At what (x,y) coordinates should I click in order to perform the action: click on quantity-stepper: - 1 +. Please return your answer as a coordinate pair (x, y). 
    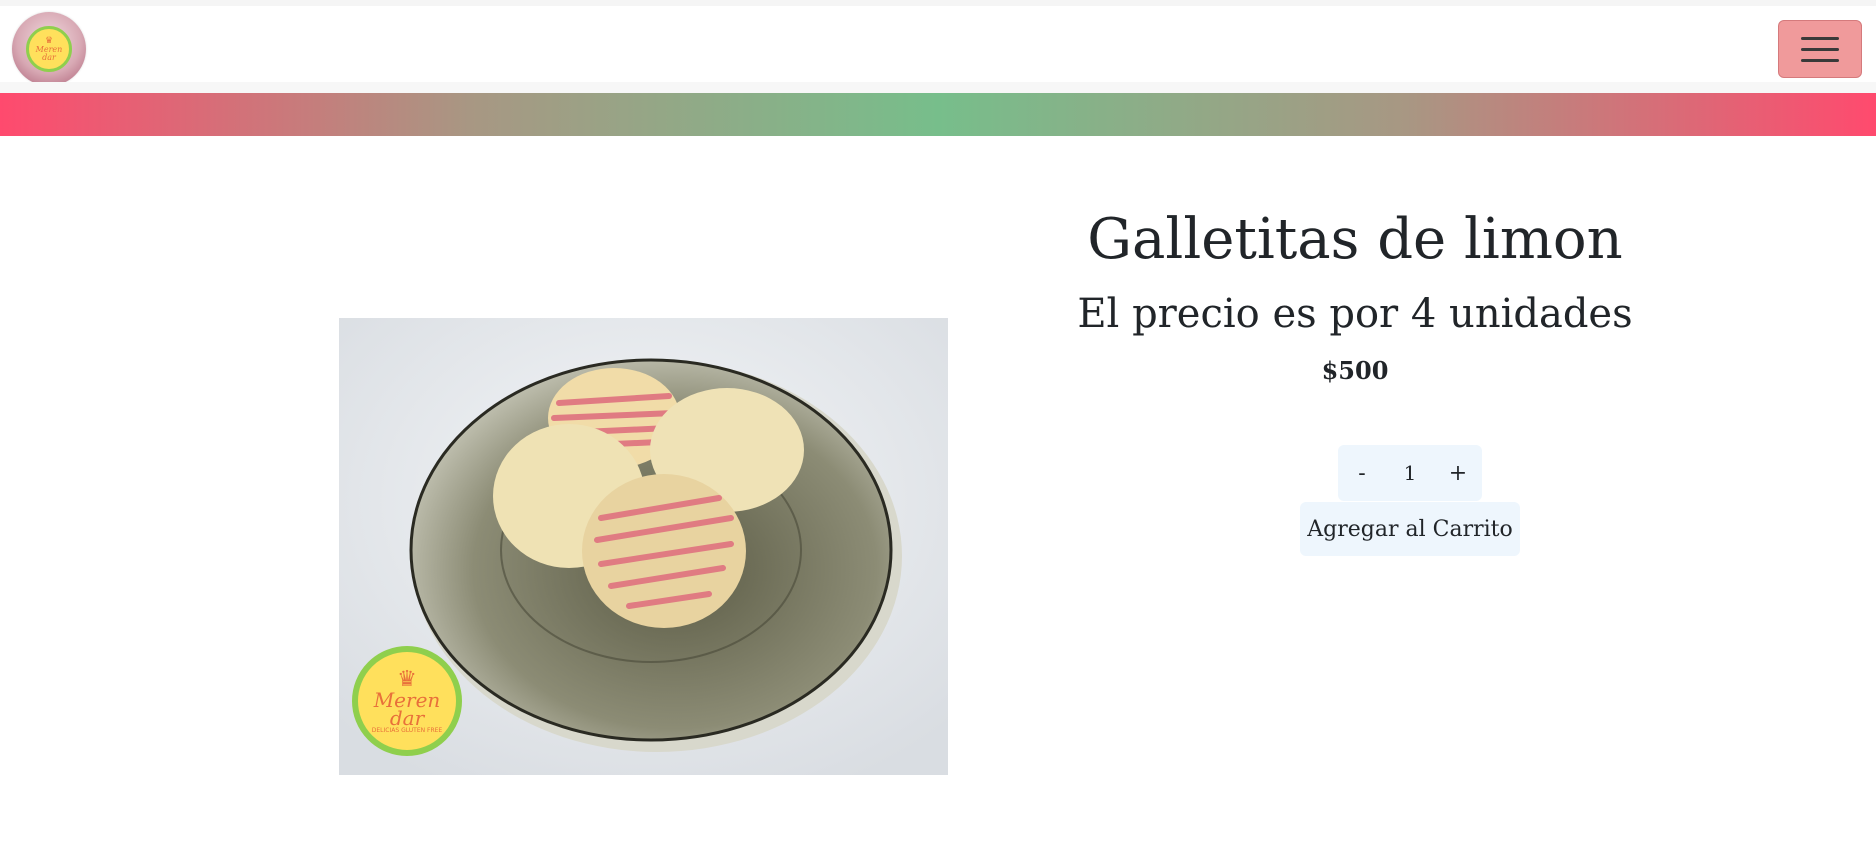
    Looking at the image, I should click on (1410, 473).